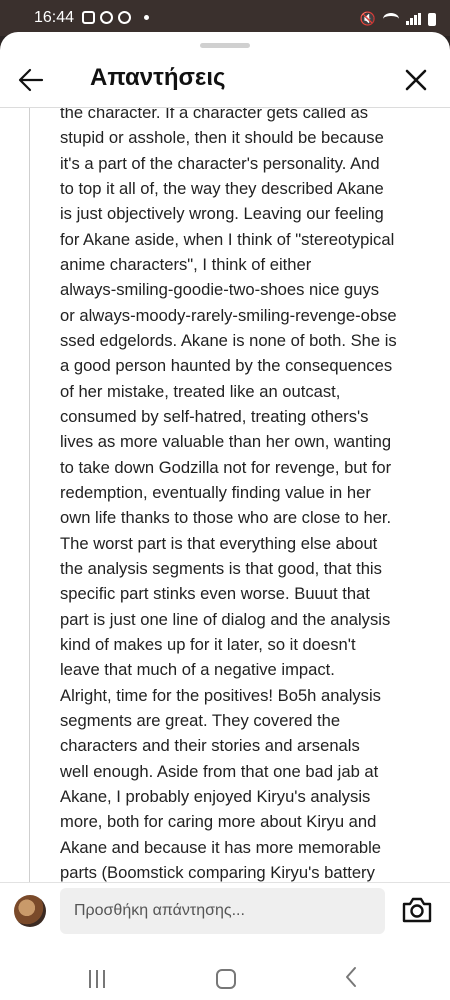 The width and height of the screenshot is (450, 1000). What do you see at coordinates (351, 979) in the screenshot?
I see `back-icon` at bounding box center [351, 979].